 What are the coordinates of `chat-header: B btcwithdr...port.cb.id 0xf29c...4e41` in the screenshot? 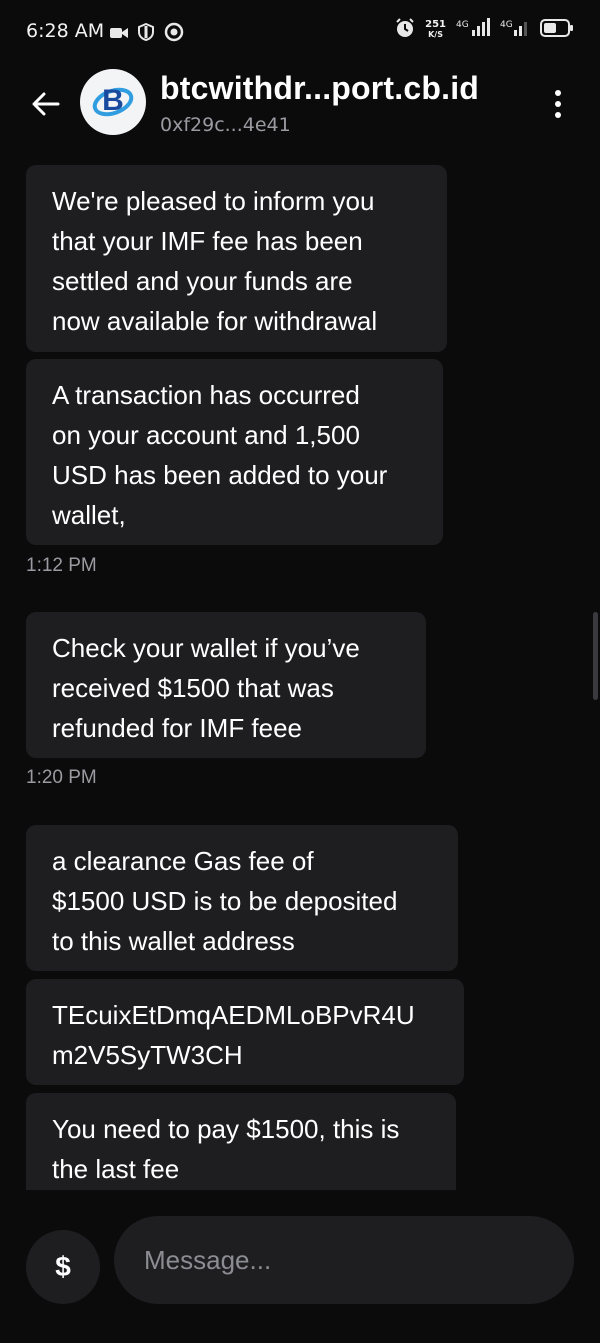 It's located at (300, 109).